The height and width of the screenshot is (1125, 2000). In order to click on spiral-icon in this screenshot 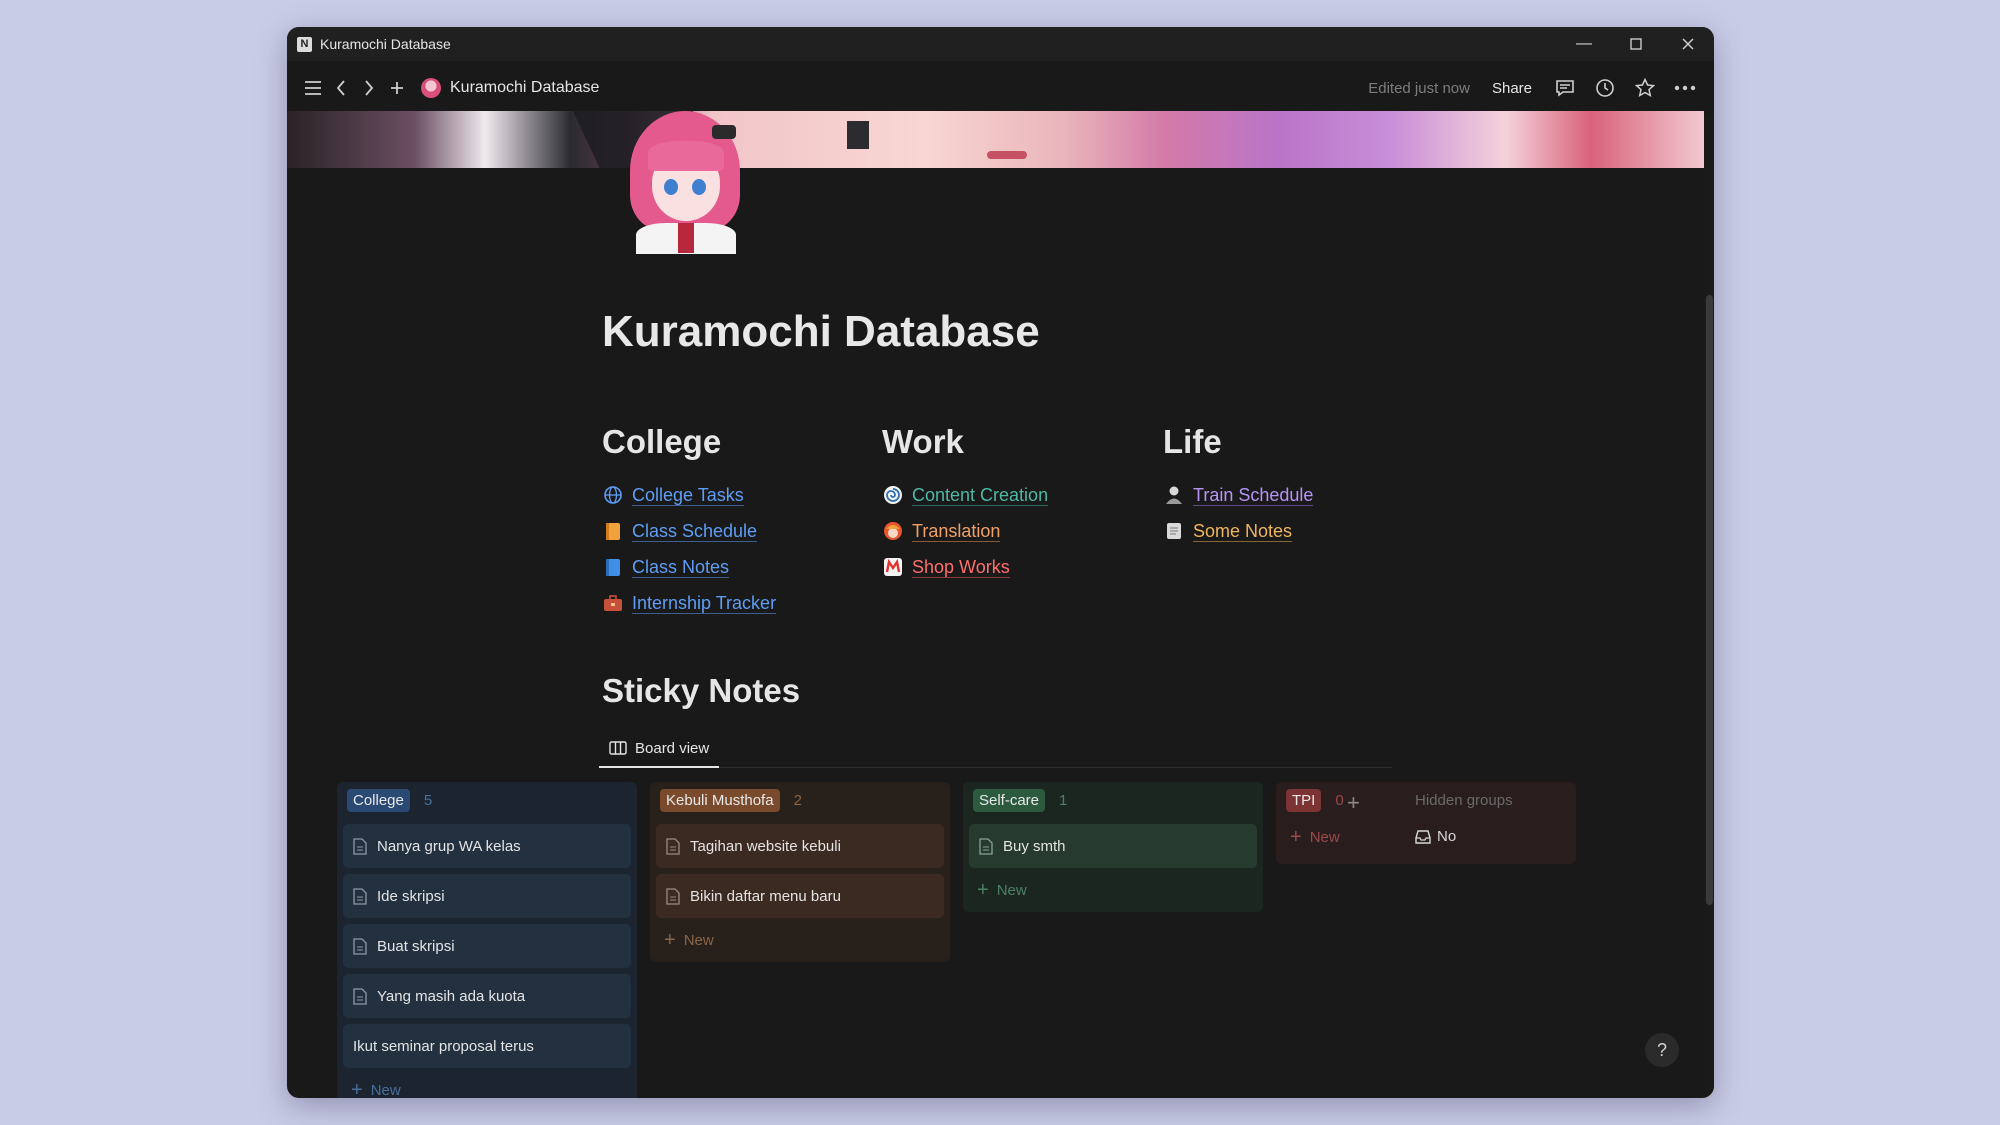, I will do `click(893, 495)`.